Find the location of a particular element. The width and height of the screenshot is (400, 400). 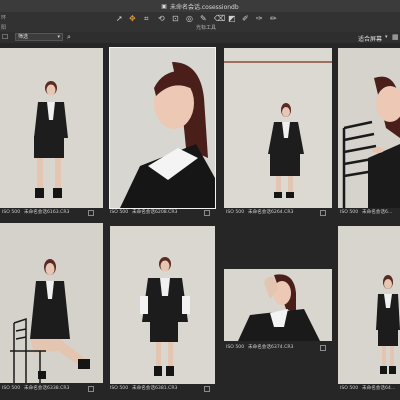

file-name: 未命名会话6374.CR3 is located at coordinates (271, 347).